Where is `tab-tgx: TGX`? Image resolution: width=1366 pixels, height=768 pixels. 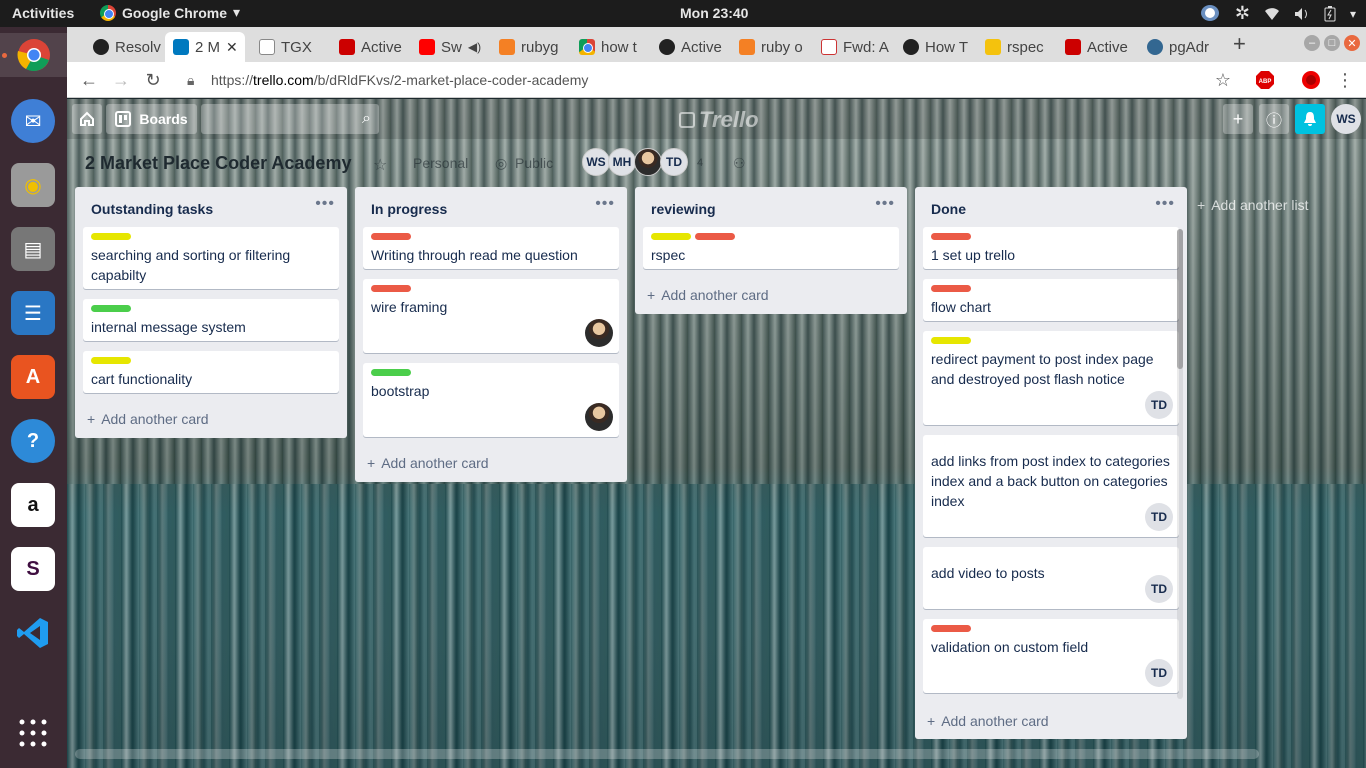
tab-tgx: TGX is located at coordinates (291, 47).